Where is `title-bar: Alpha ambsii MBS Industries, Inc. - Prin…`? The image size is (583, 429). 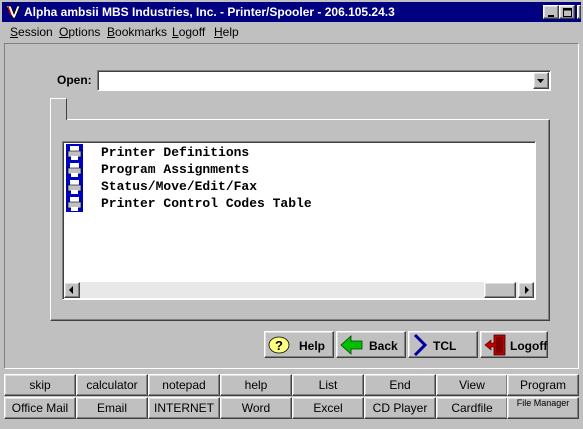
title-bar: Alpha ambsii MBS Industries, Inc. - Prin… is located at coordinates (291, 12).